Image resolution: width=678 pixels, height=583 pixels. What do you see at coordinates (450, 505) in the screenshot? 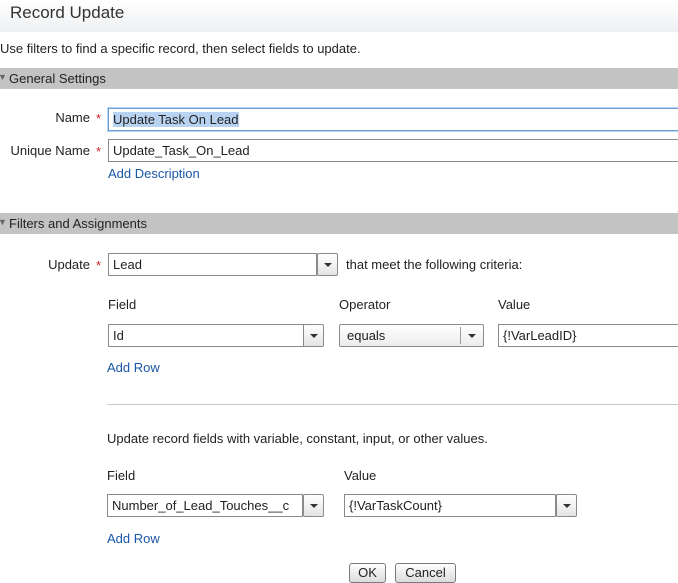
I see `assignment-value-input: {!VarTaskCount}` at bounding box center [450, 505].